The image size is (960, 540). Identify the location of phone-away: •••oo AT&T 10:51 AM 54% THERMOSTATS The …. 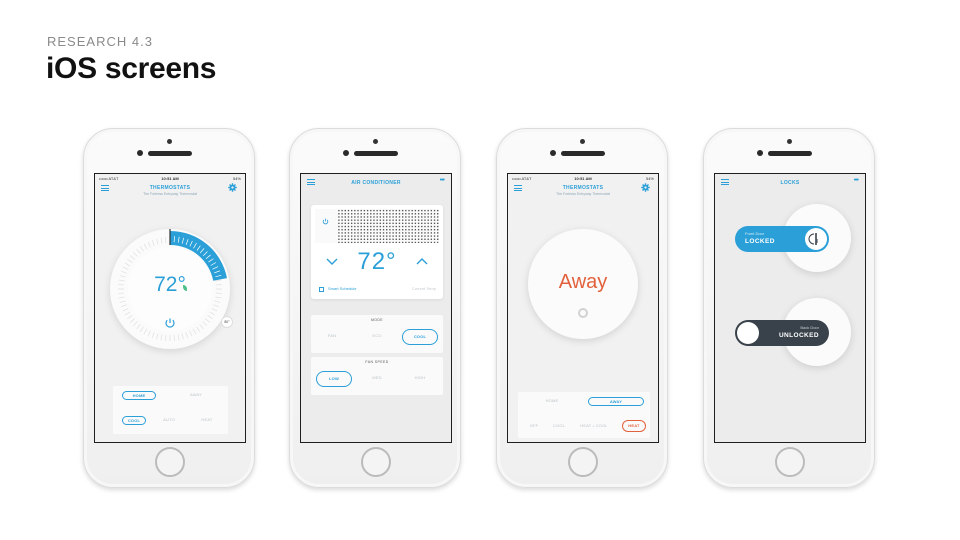
(582, 308).